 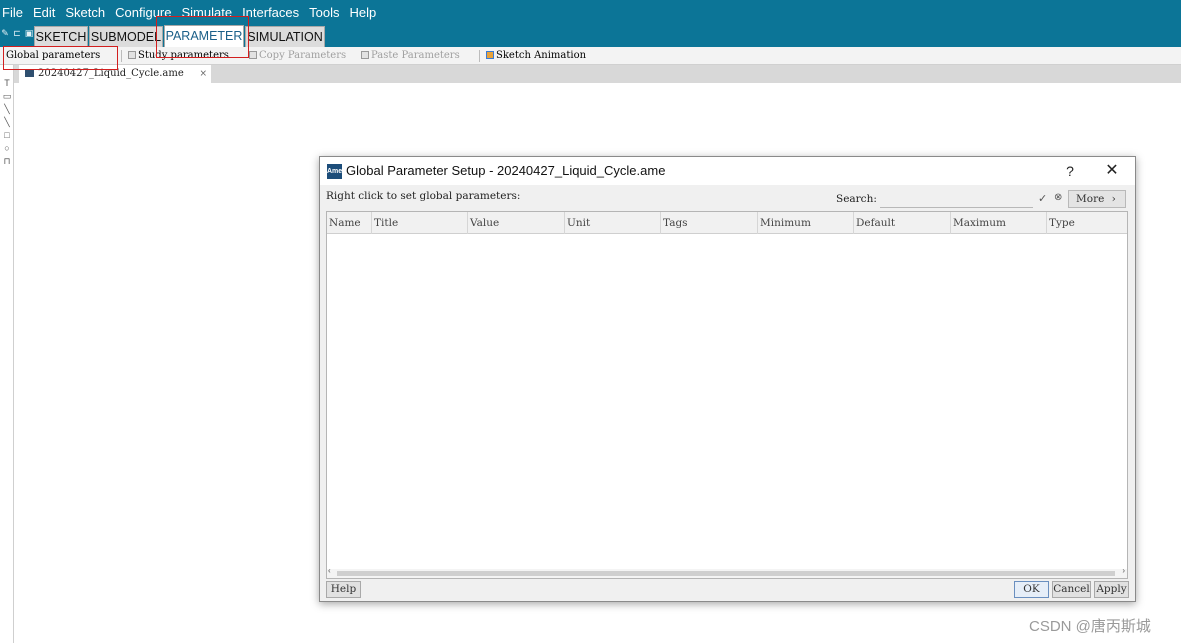 I want to click on sketch-animation-icon, so click(x=490, y=55).